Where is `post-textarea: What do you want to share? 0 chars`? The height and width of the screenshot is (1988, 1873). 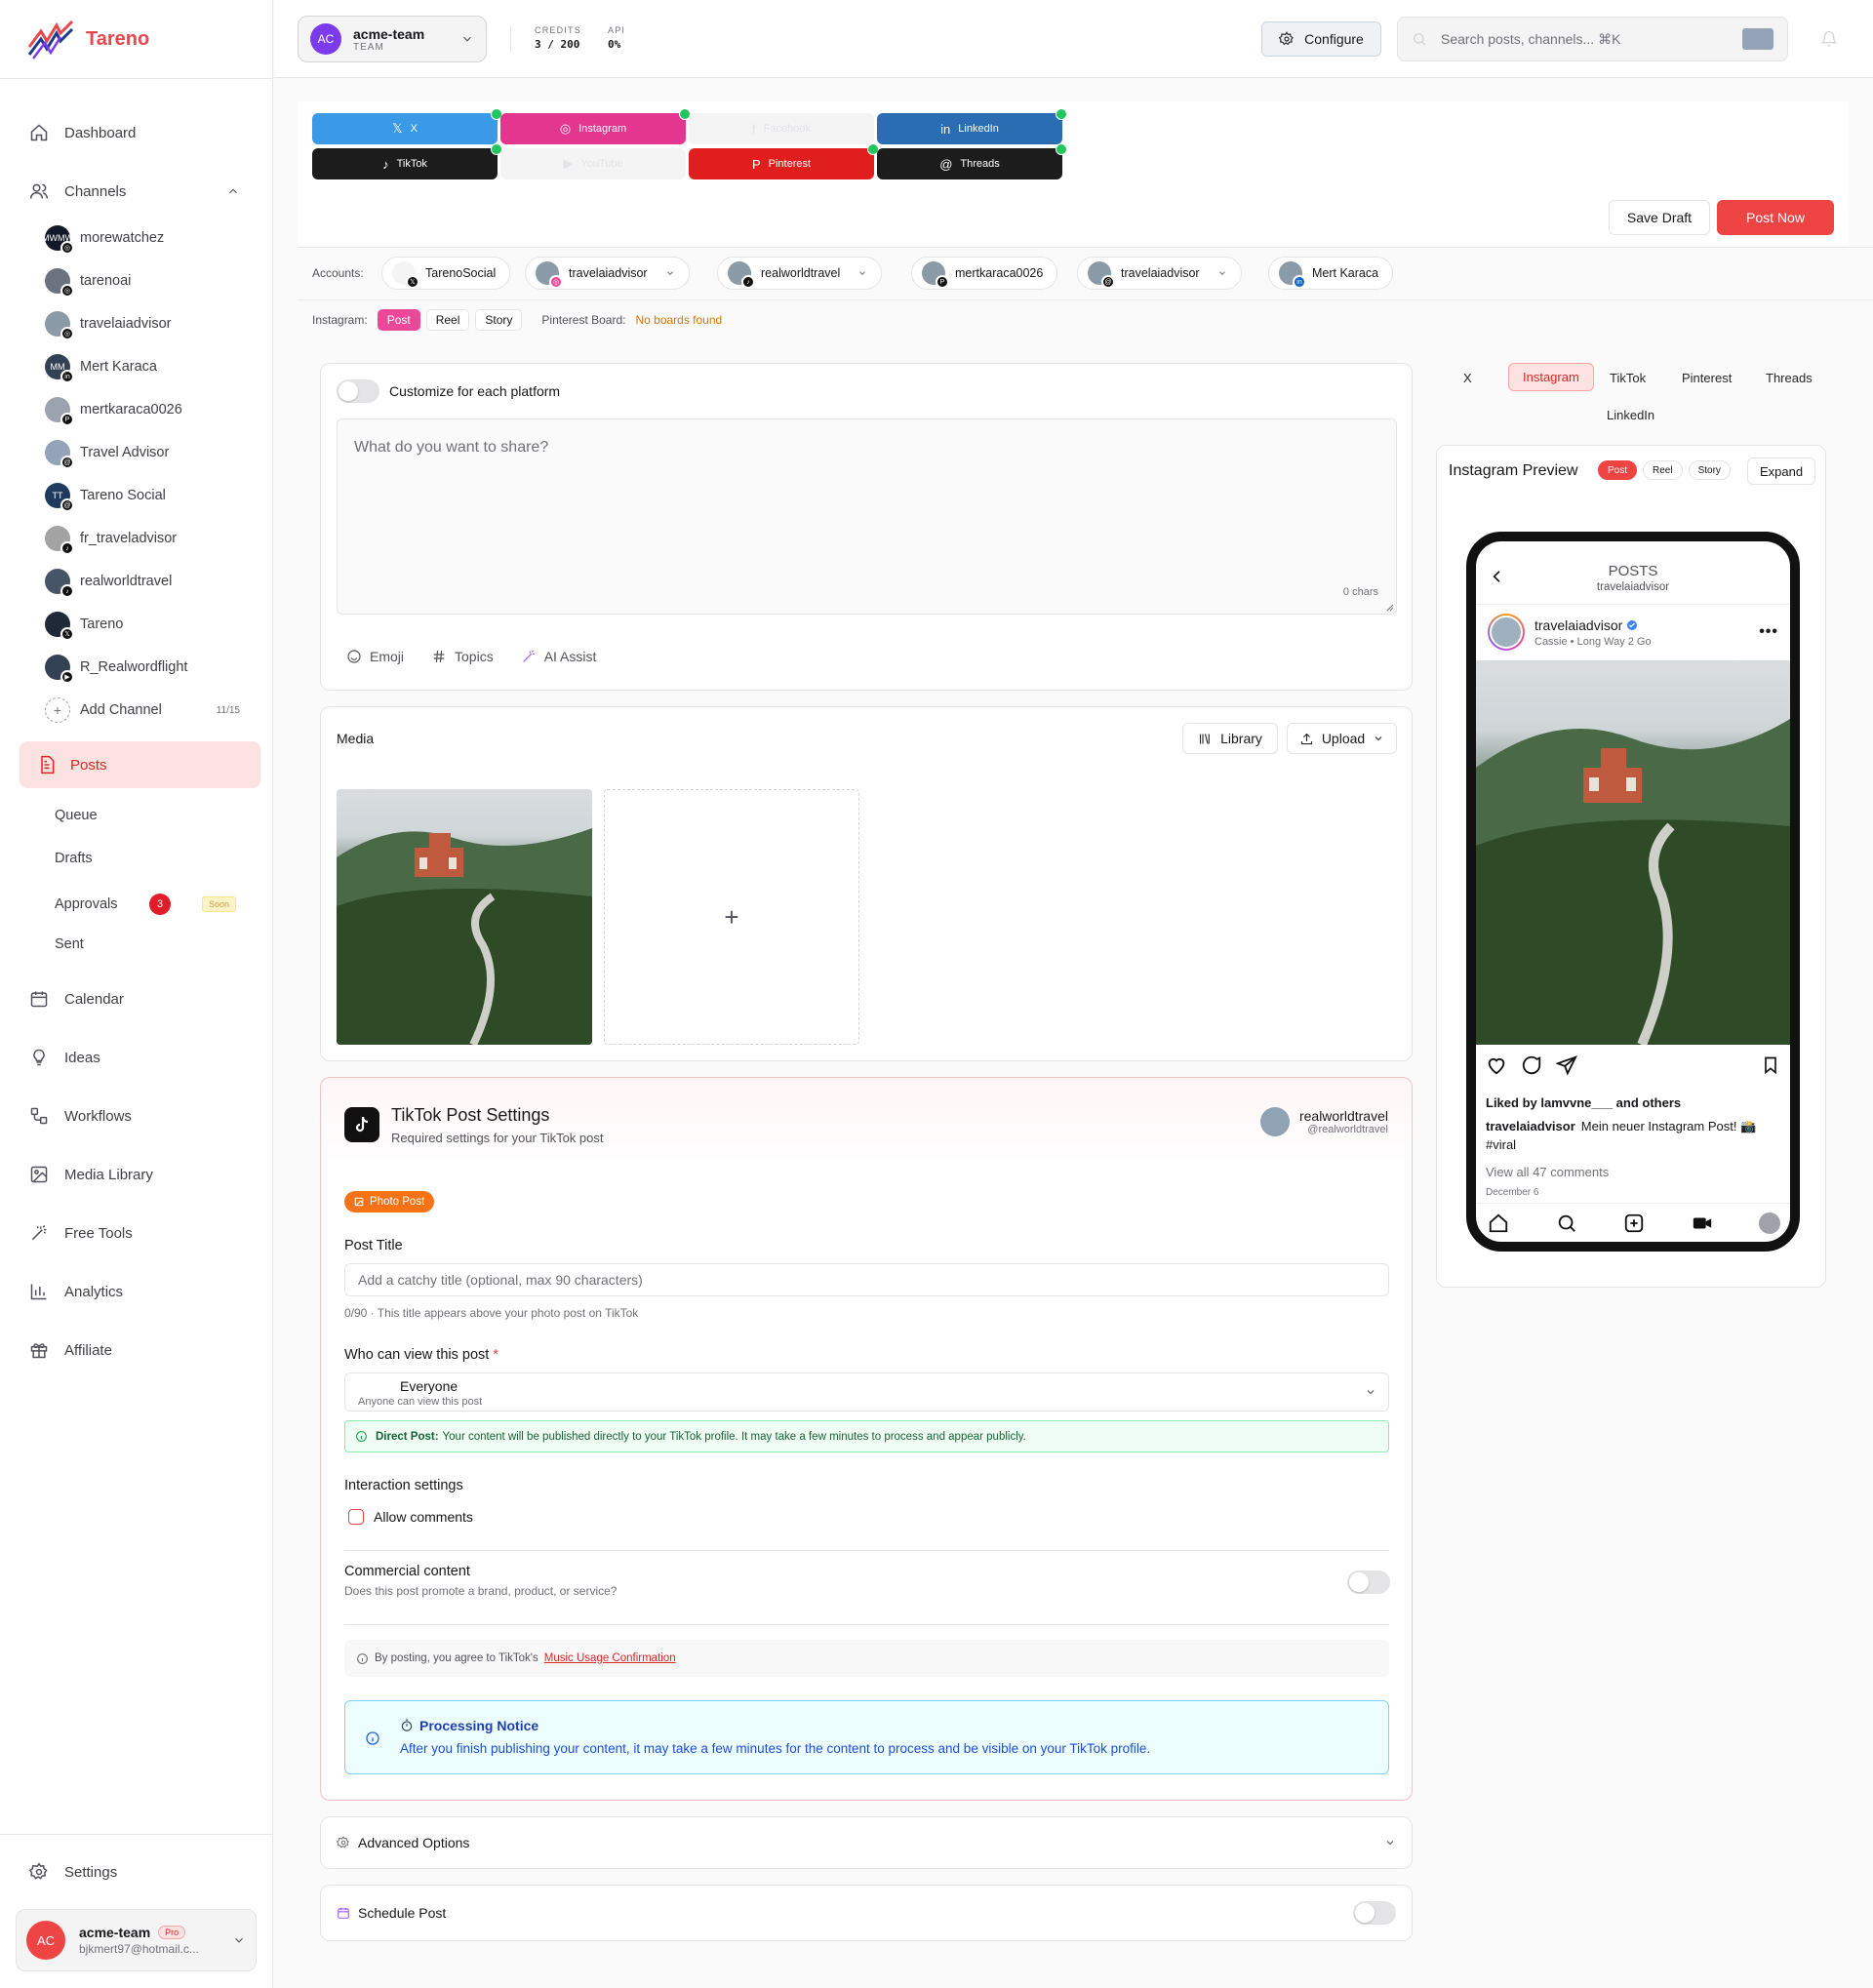 post-textarea: What do you want to share? 0 chars is located at coordinates (867, 516).